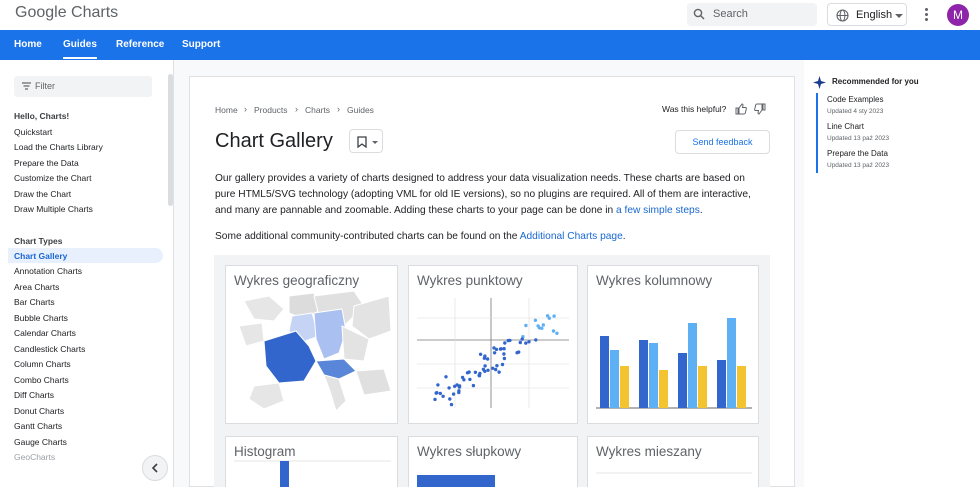 The height and width of the screenshot is (487, 980). What do you see at coordinates (658, 210) in the screenshot?
I see `simple-steps-link: a few simple steps` at bounding box center [658, 210].